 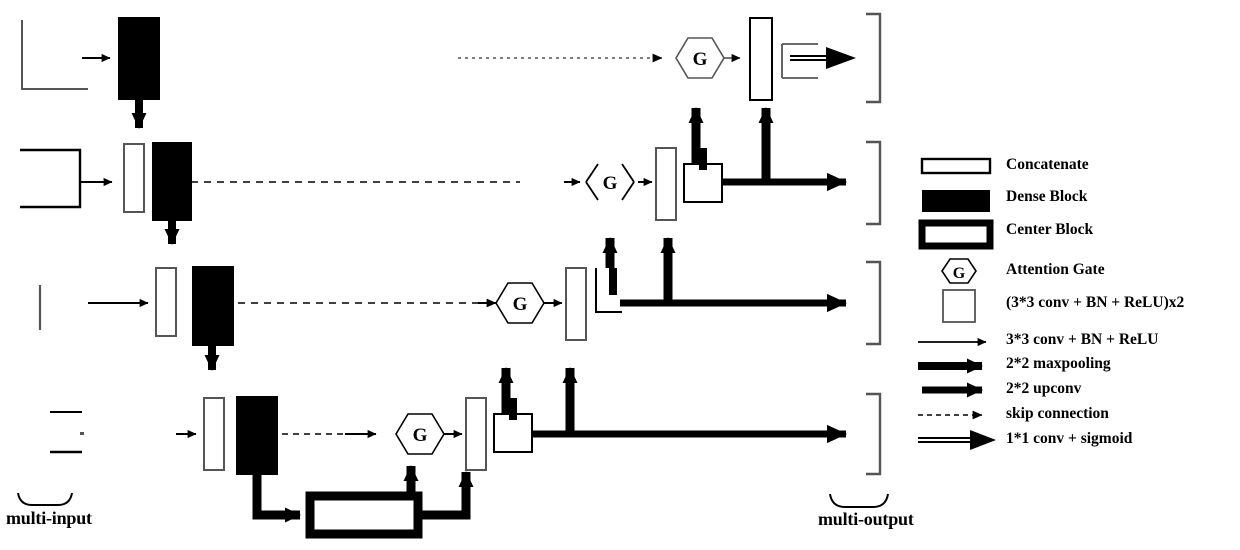 What do you see at coordinates (1057, 413) in the screenshot?
I see `legend-label-skip-connection: skip connection` at bounding box center [1057, 413].